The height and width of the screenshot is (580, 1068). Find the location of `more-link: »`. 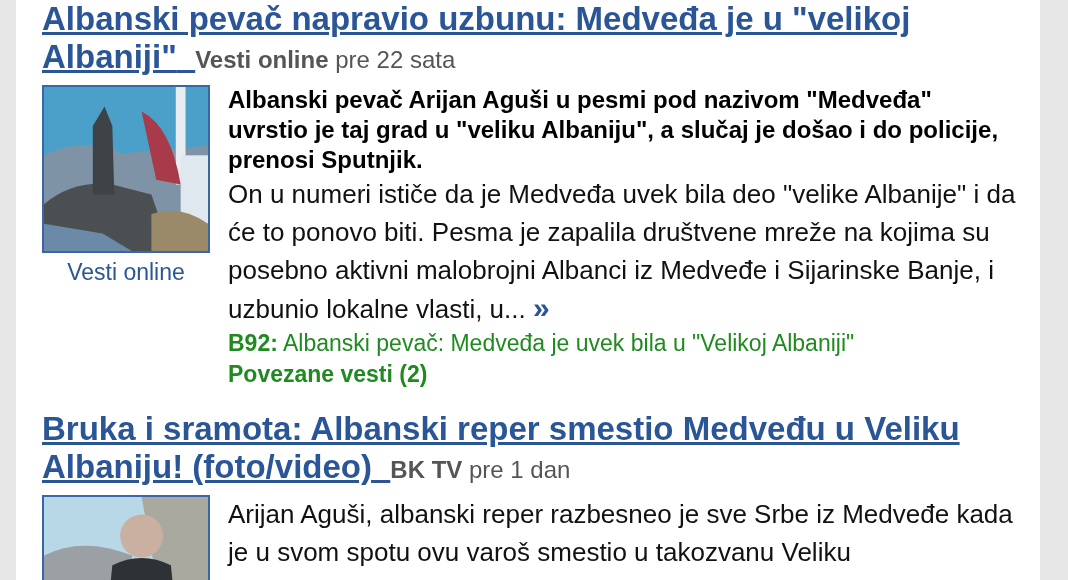

more-link: » is located at coordinates (541, 307).